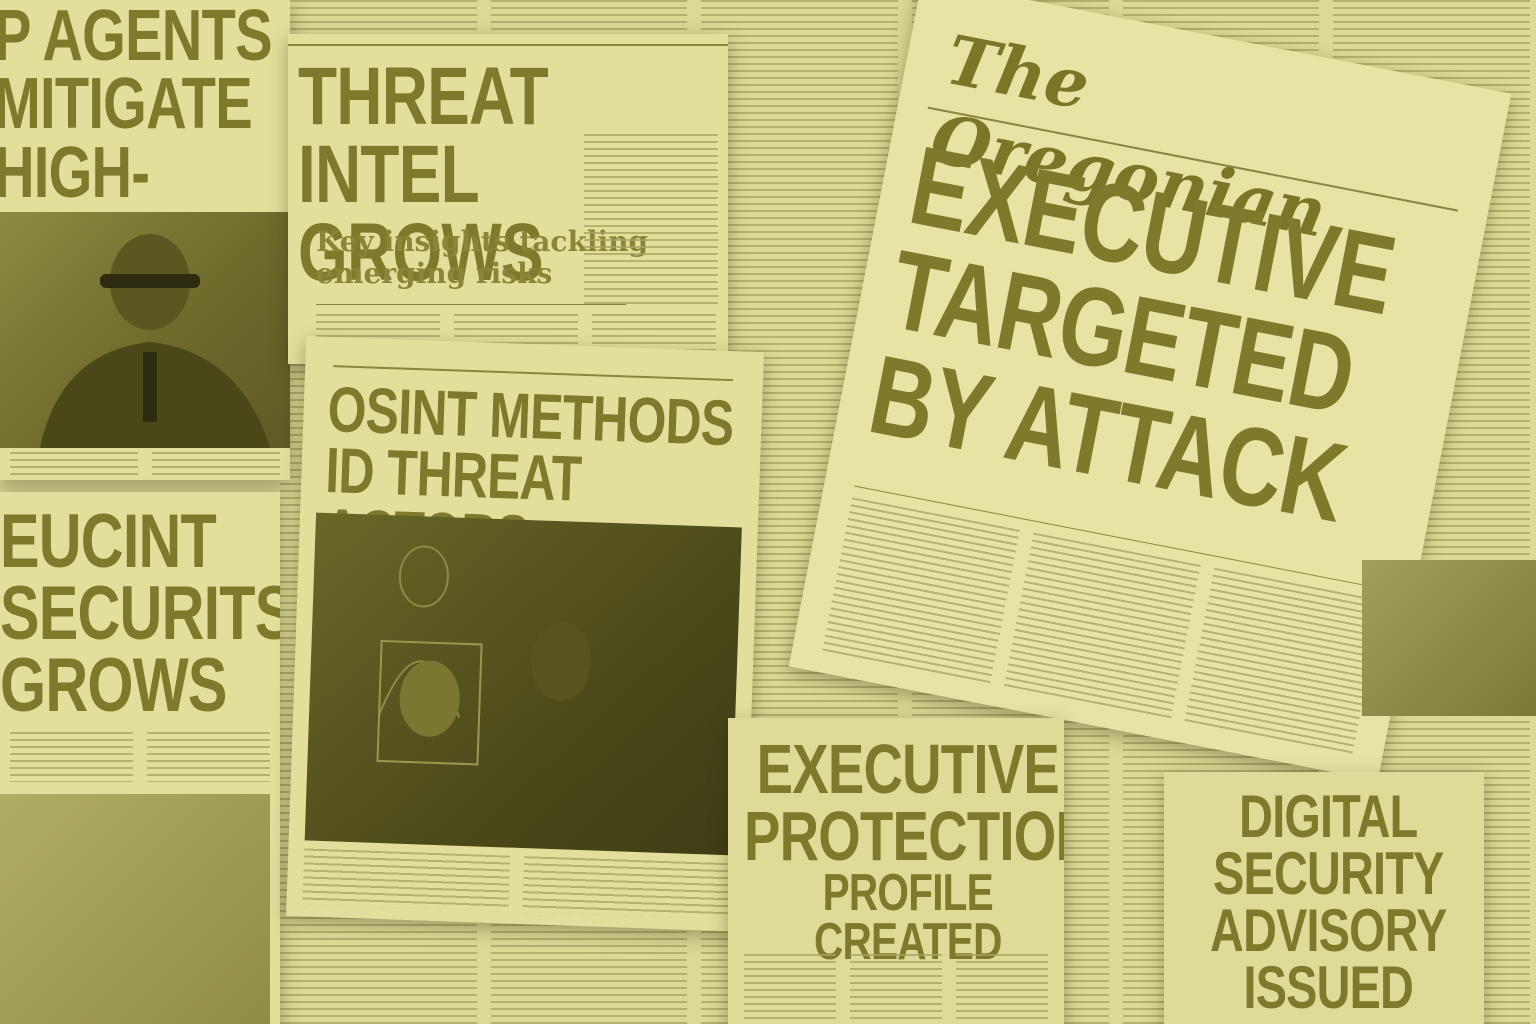 This screenshot has width=1536, height=1024. I want to click on headline-exec-protection: EXECUTIVE PROTECTION PROFILE CREATED, so click(904, 851).